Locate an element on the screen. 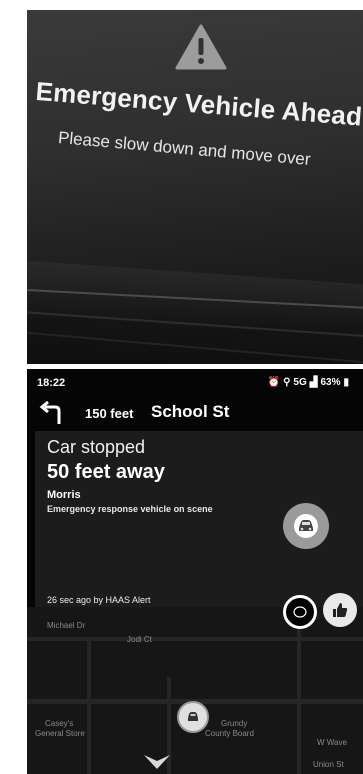 Image resolution: width=363 pixels, height=774 pixels. map-label-county-board: County Board is located at coordinates (229, 733).